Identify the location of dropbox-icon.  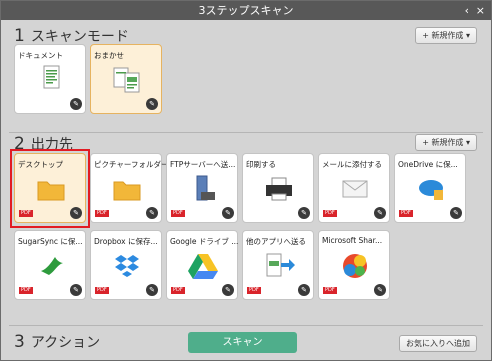
(127, 266).